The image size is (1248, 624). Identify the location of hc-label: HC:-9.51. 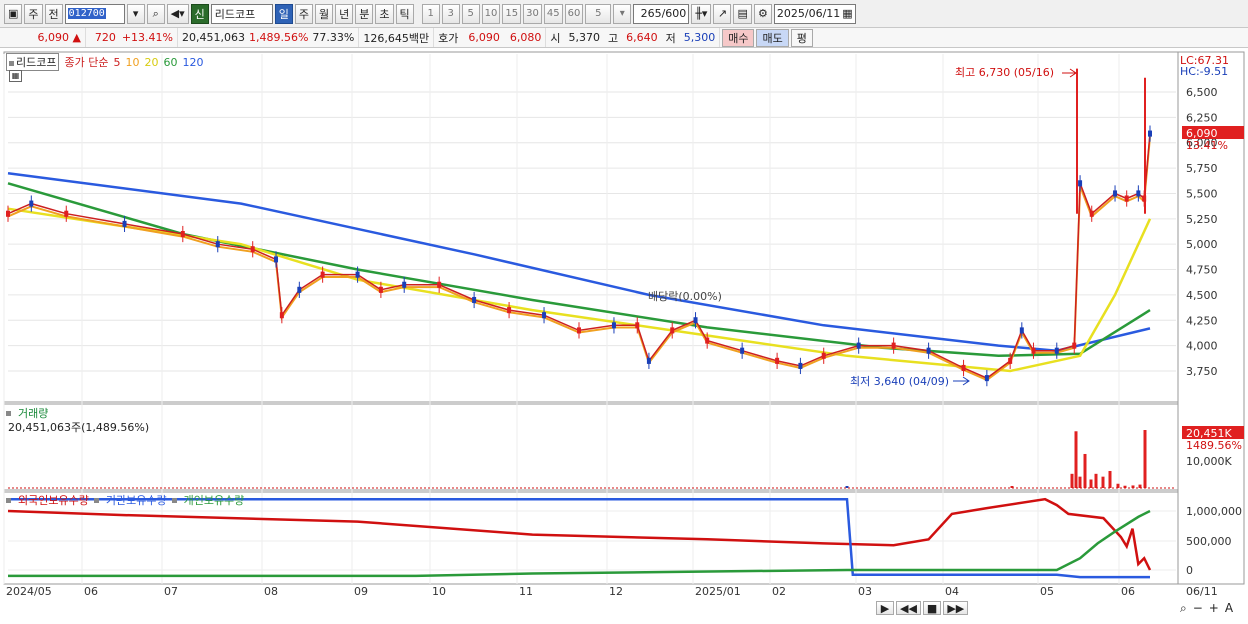
(1204, 71).